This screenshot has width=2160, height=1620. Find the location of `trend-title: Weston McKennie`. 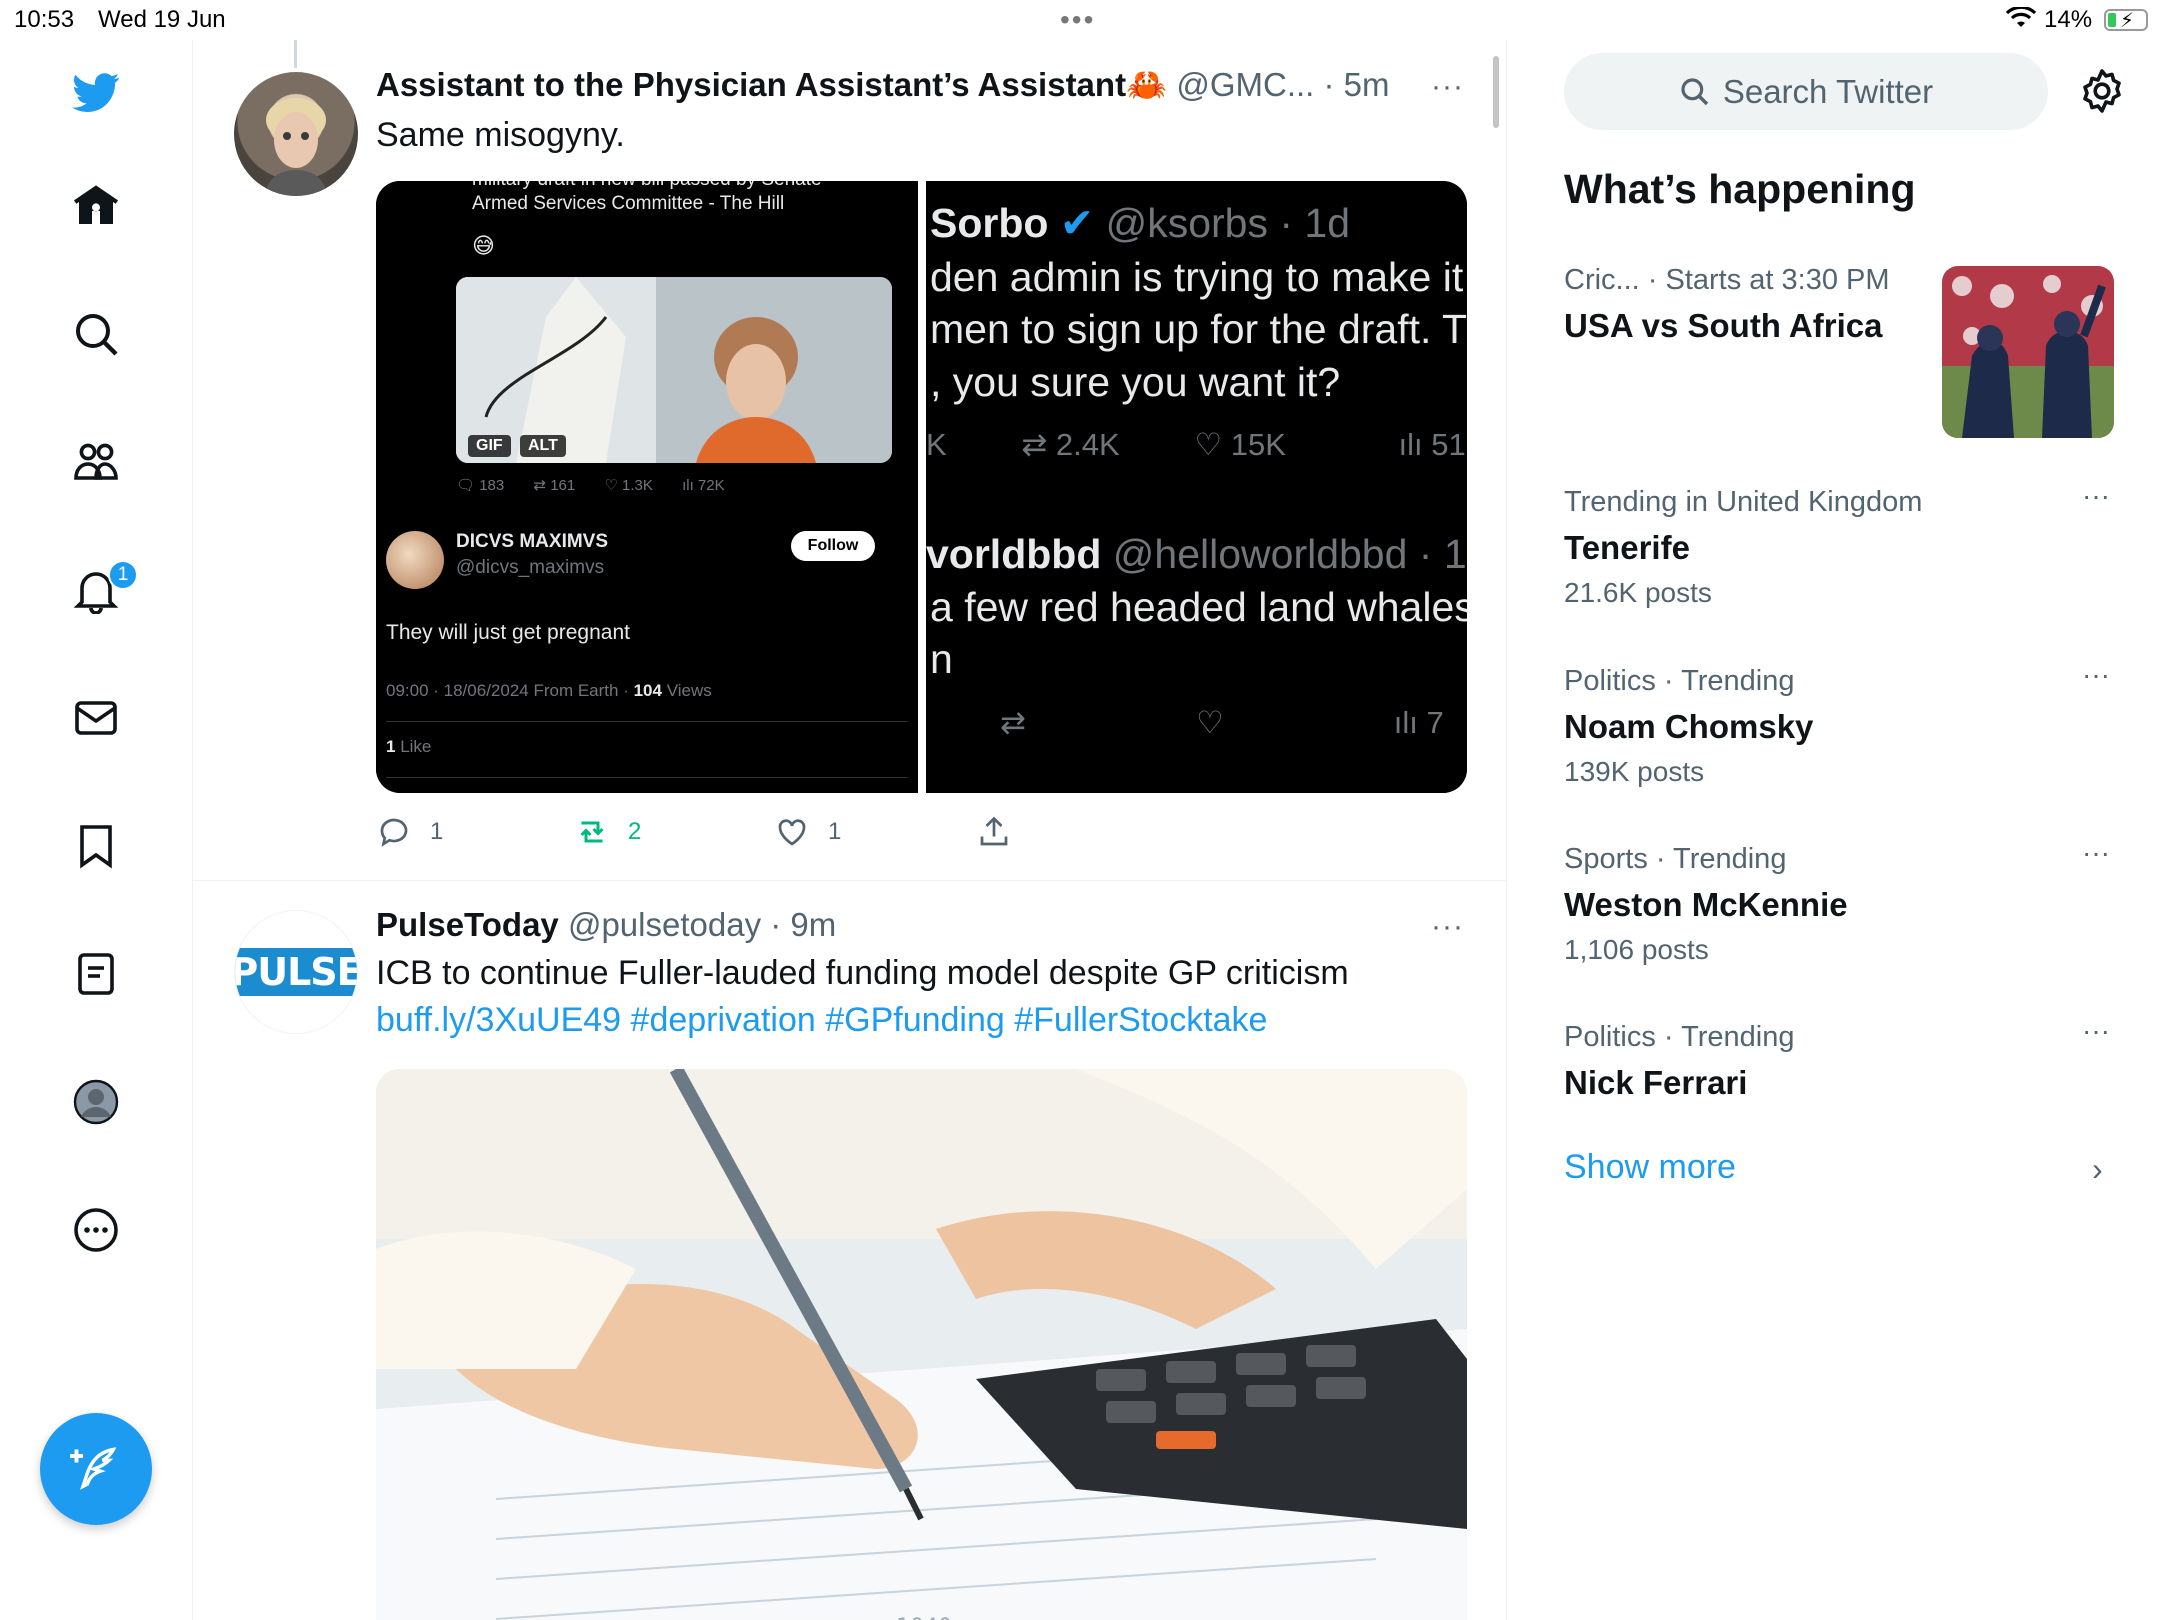

trend-title: Weston McKennie is located at coordinates (1706, 904).